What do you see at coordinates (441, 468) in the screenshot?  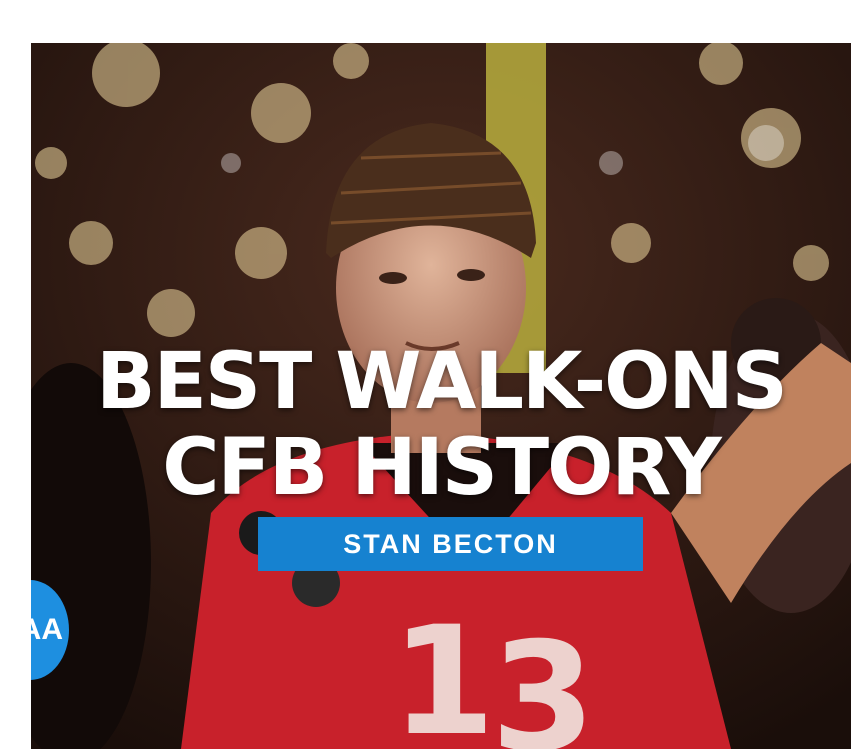 I see `headline-line-2: CFB HISTORY` at bounding box center [441, 468].